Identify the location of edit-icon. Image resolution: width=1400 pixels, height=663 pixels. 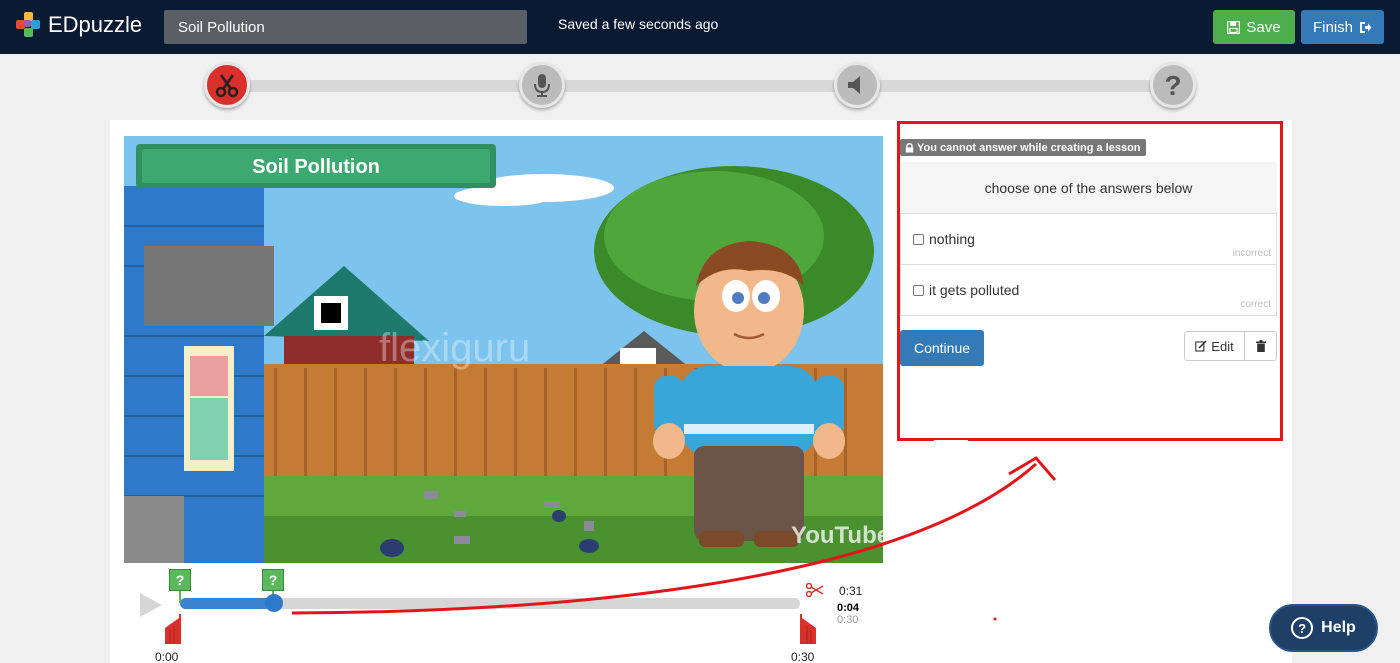
(1201, 346).